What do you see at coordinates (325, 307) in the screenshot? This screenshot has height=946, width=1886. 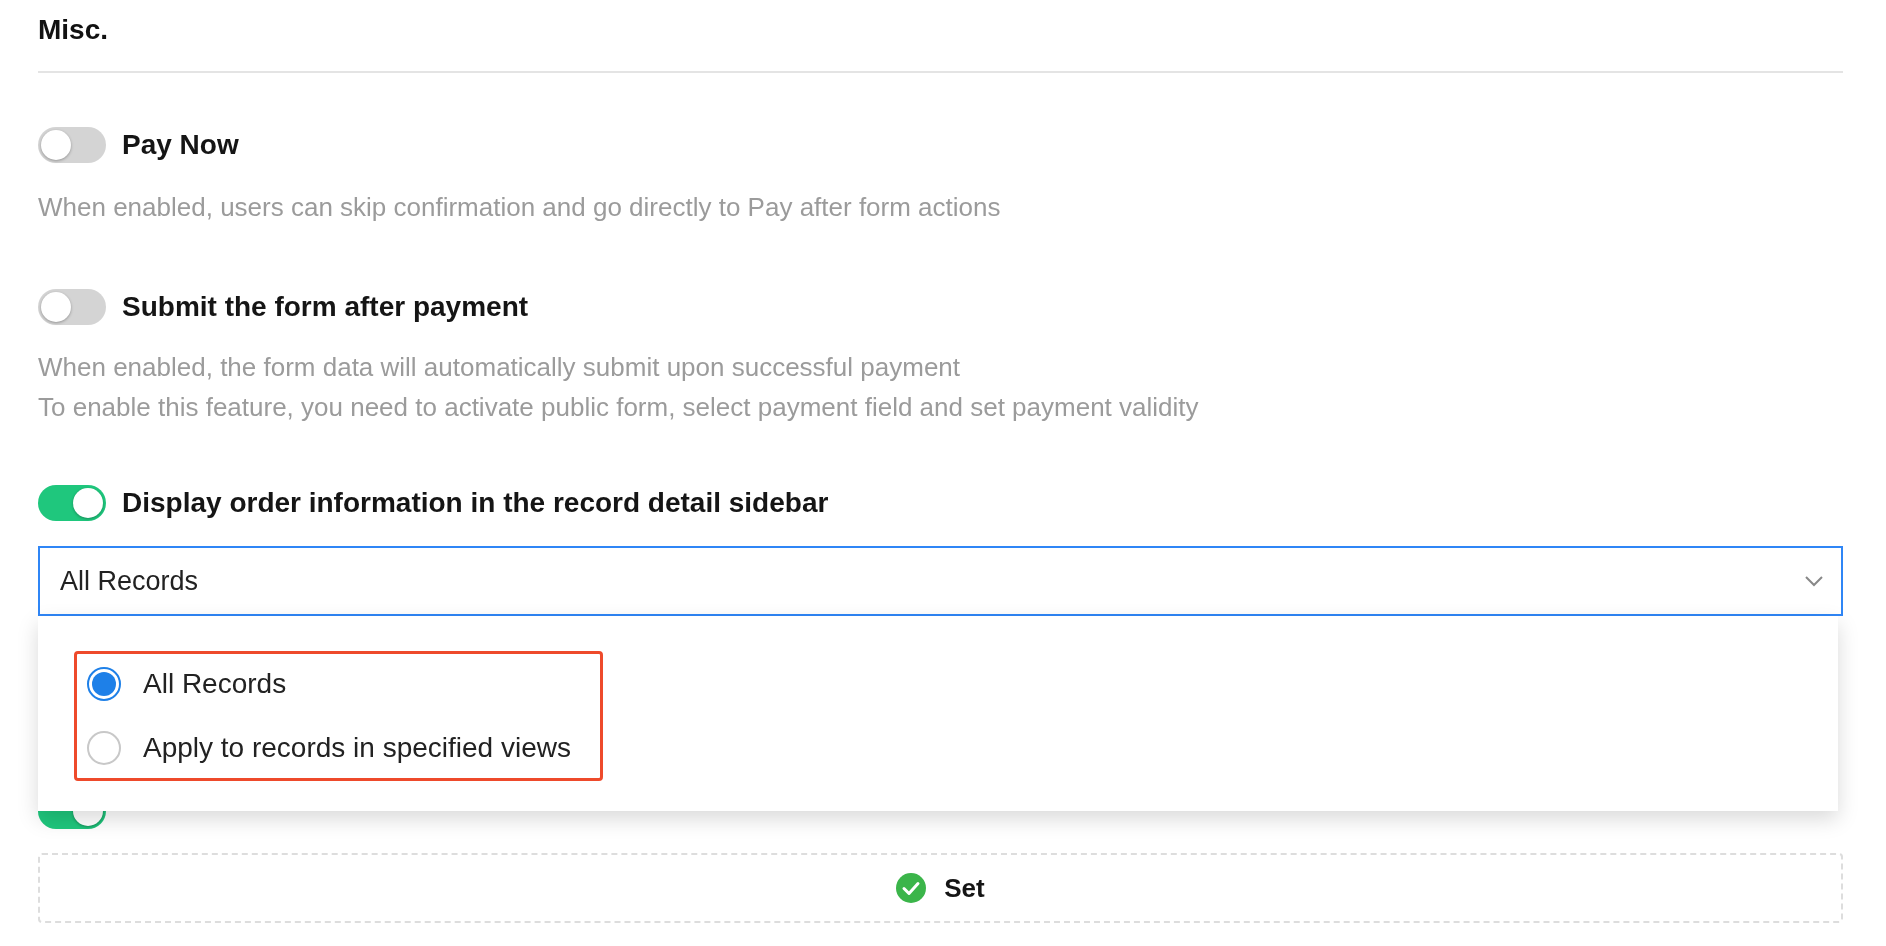 I see `setting-label: Submit the form after payment` at bounding box center [325, 307].